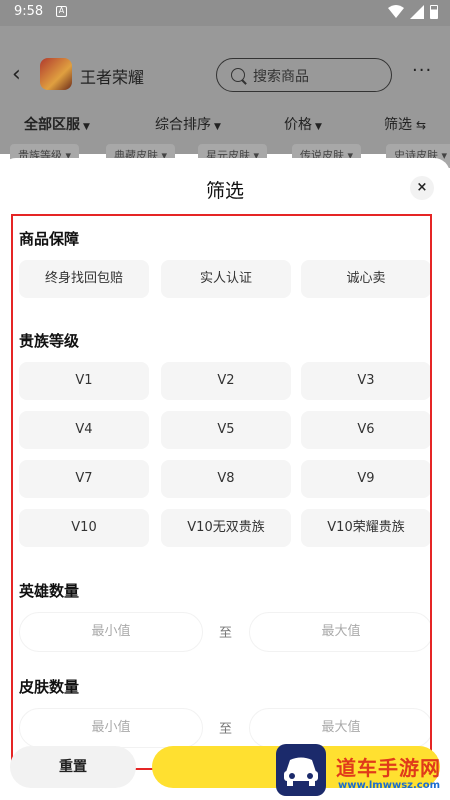 Image resolution: width=450 pixels, height=800 pixels. I want to click on battery-icon, so click(434, 12).